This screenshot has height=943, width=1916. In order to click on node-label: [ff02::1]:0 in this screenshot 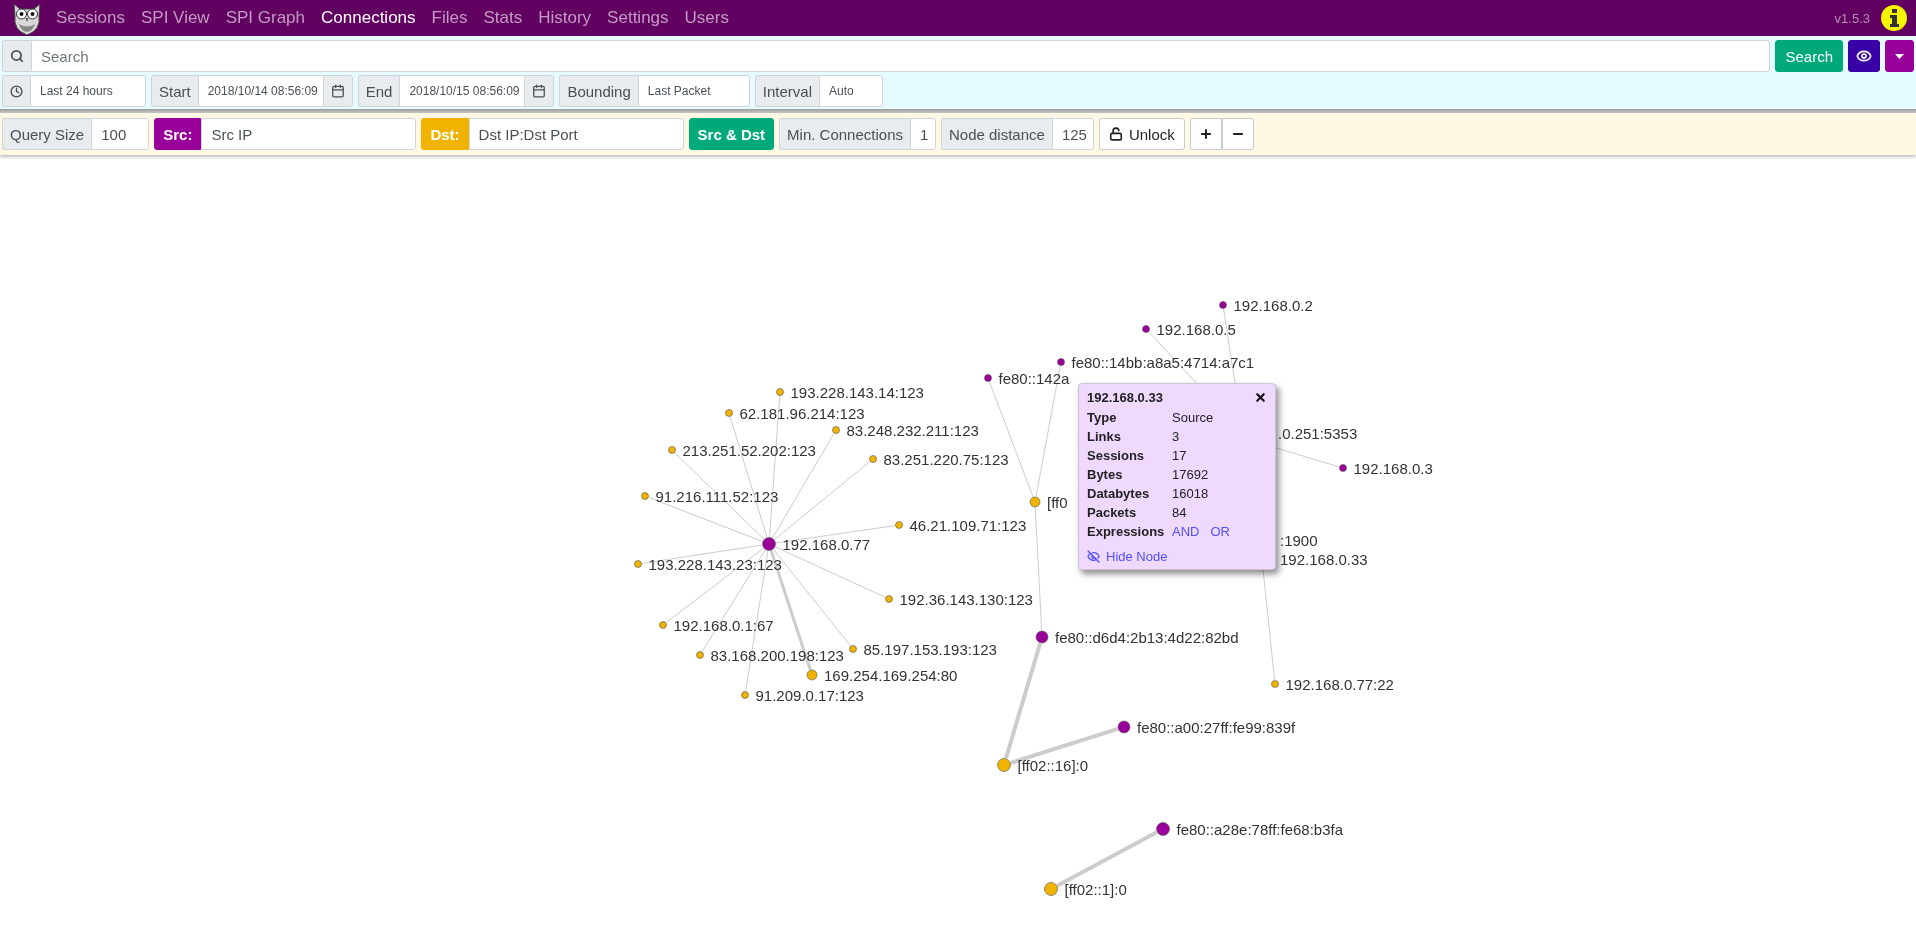, I will do `click(1095, 889)`.